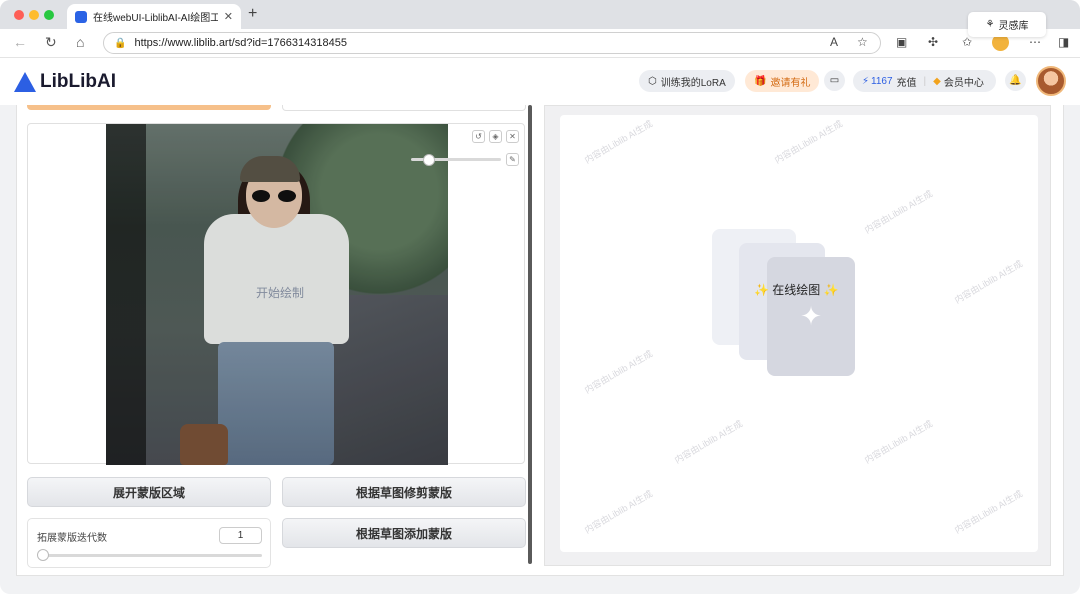 The height and width of the screenshot is (594, 1080). Describe the element at coordinates (693, 83) in the screenshot. I see `train-lora-label: 训练我的LoRA` at that location.